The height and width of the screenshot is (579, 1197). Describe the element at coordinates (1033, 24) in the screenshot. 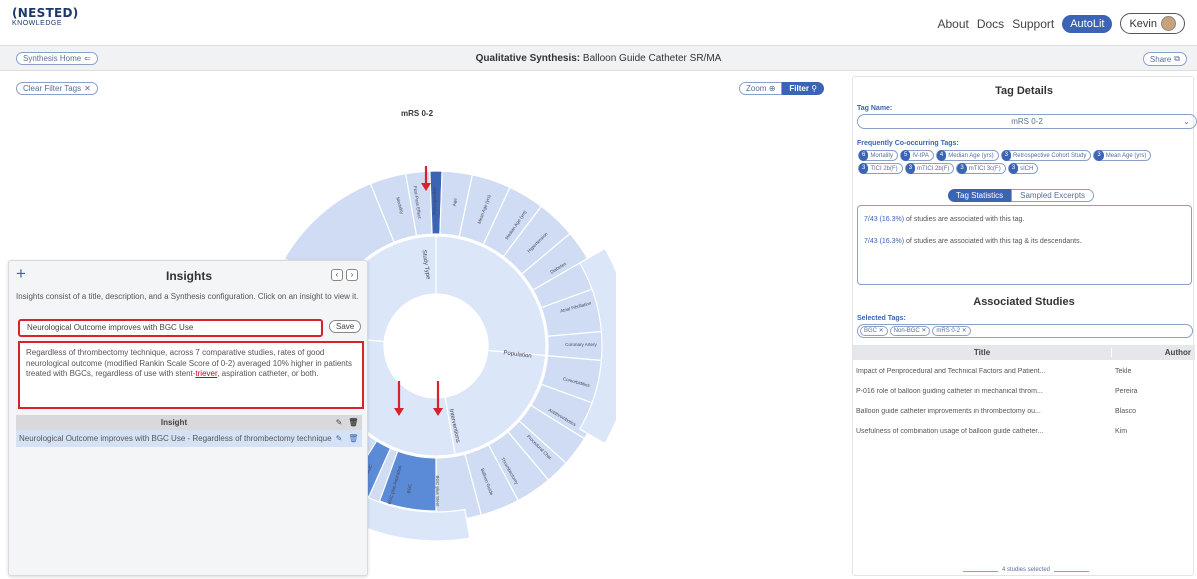

I see `nav-support: Support` at that location.